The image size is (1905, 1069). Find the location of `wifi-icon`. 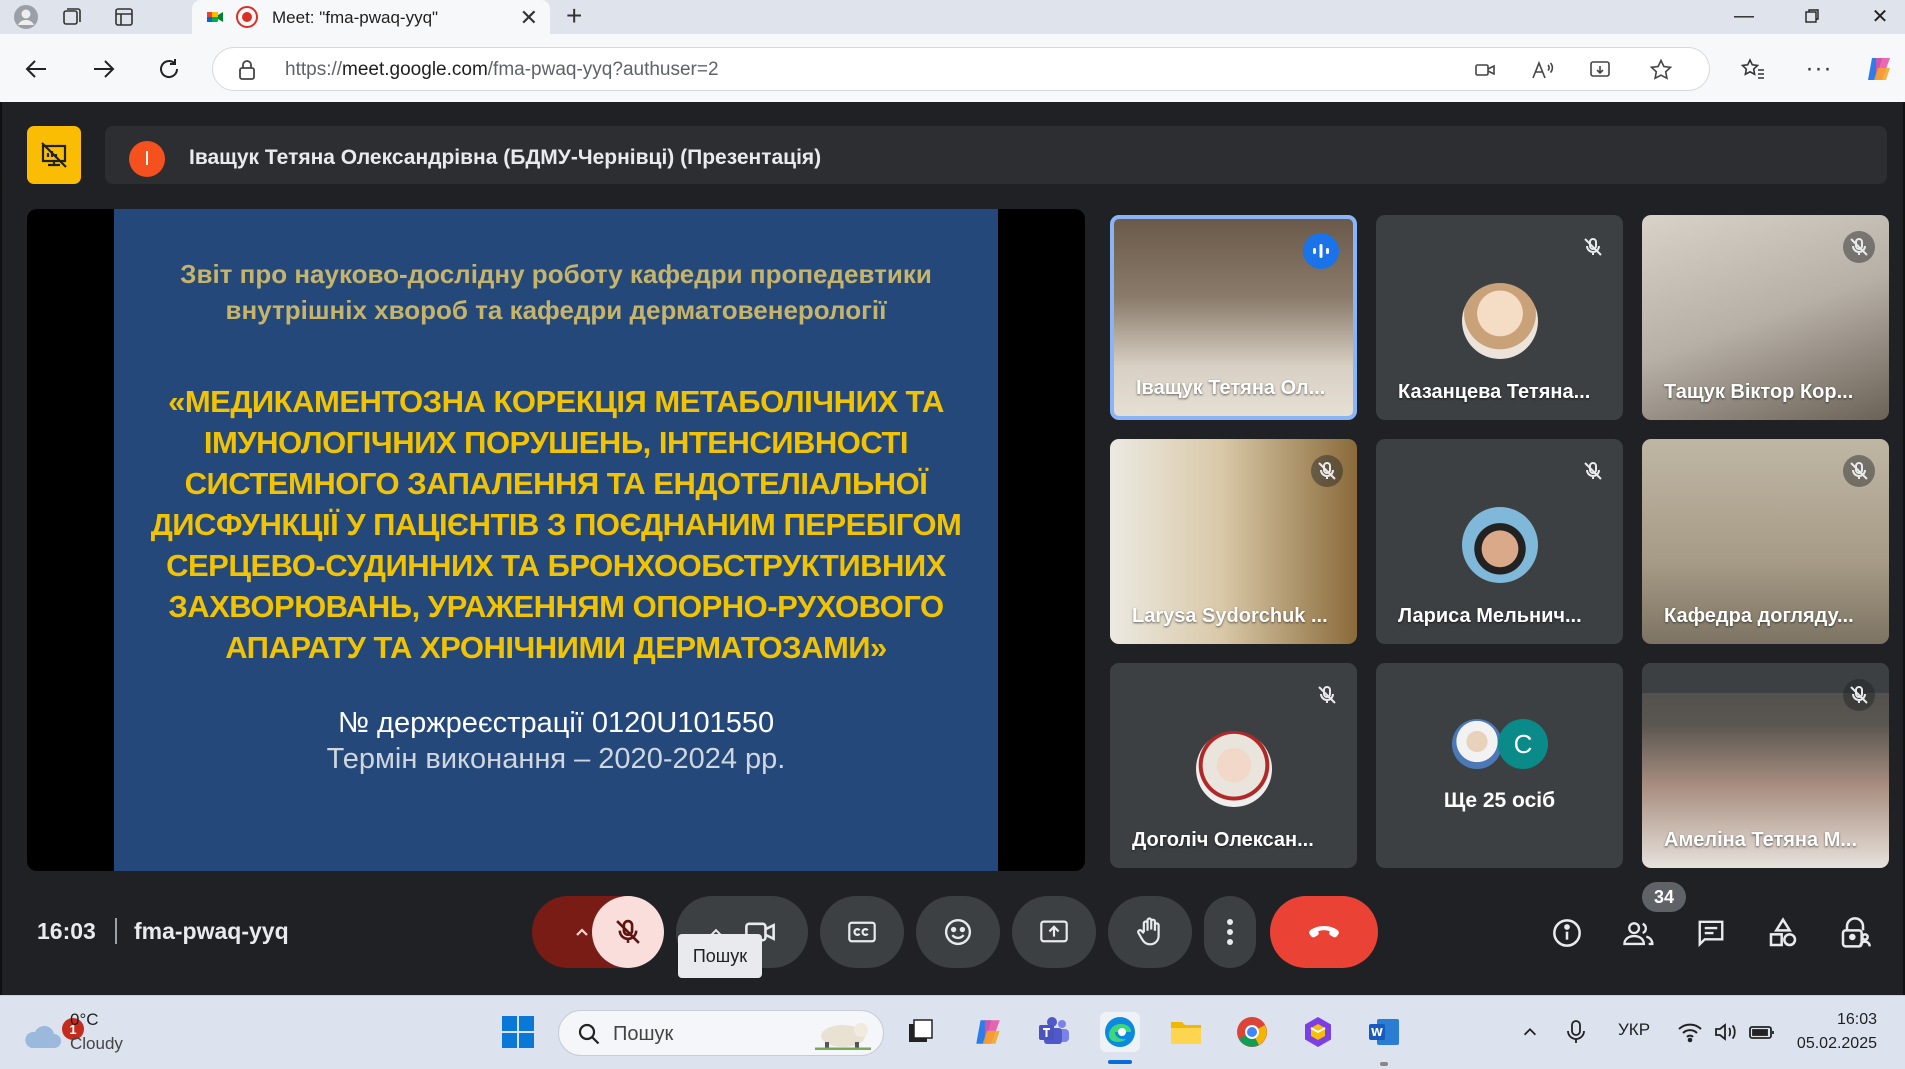

wifi-icon is located at coordinates (1690, 1032).